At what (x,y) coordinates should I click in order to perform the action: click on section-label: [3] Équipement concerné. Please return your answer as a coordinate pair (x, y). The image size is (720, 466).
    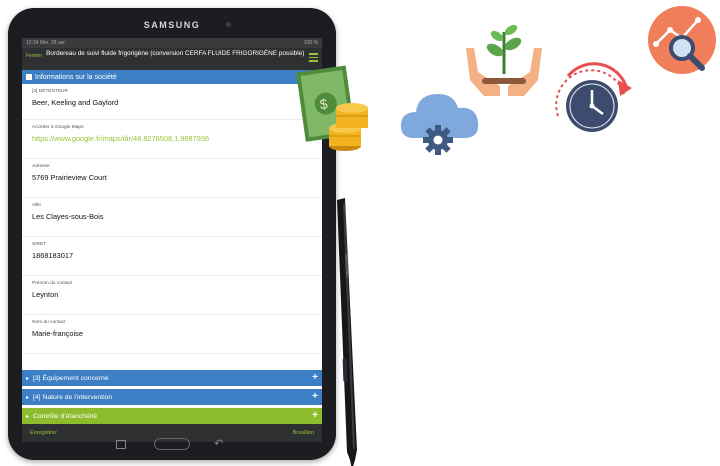
    Looking at the image, I should click on (71, 378).